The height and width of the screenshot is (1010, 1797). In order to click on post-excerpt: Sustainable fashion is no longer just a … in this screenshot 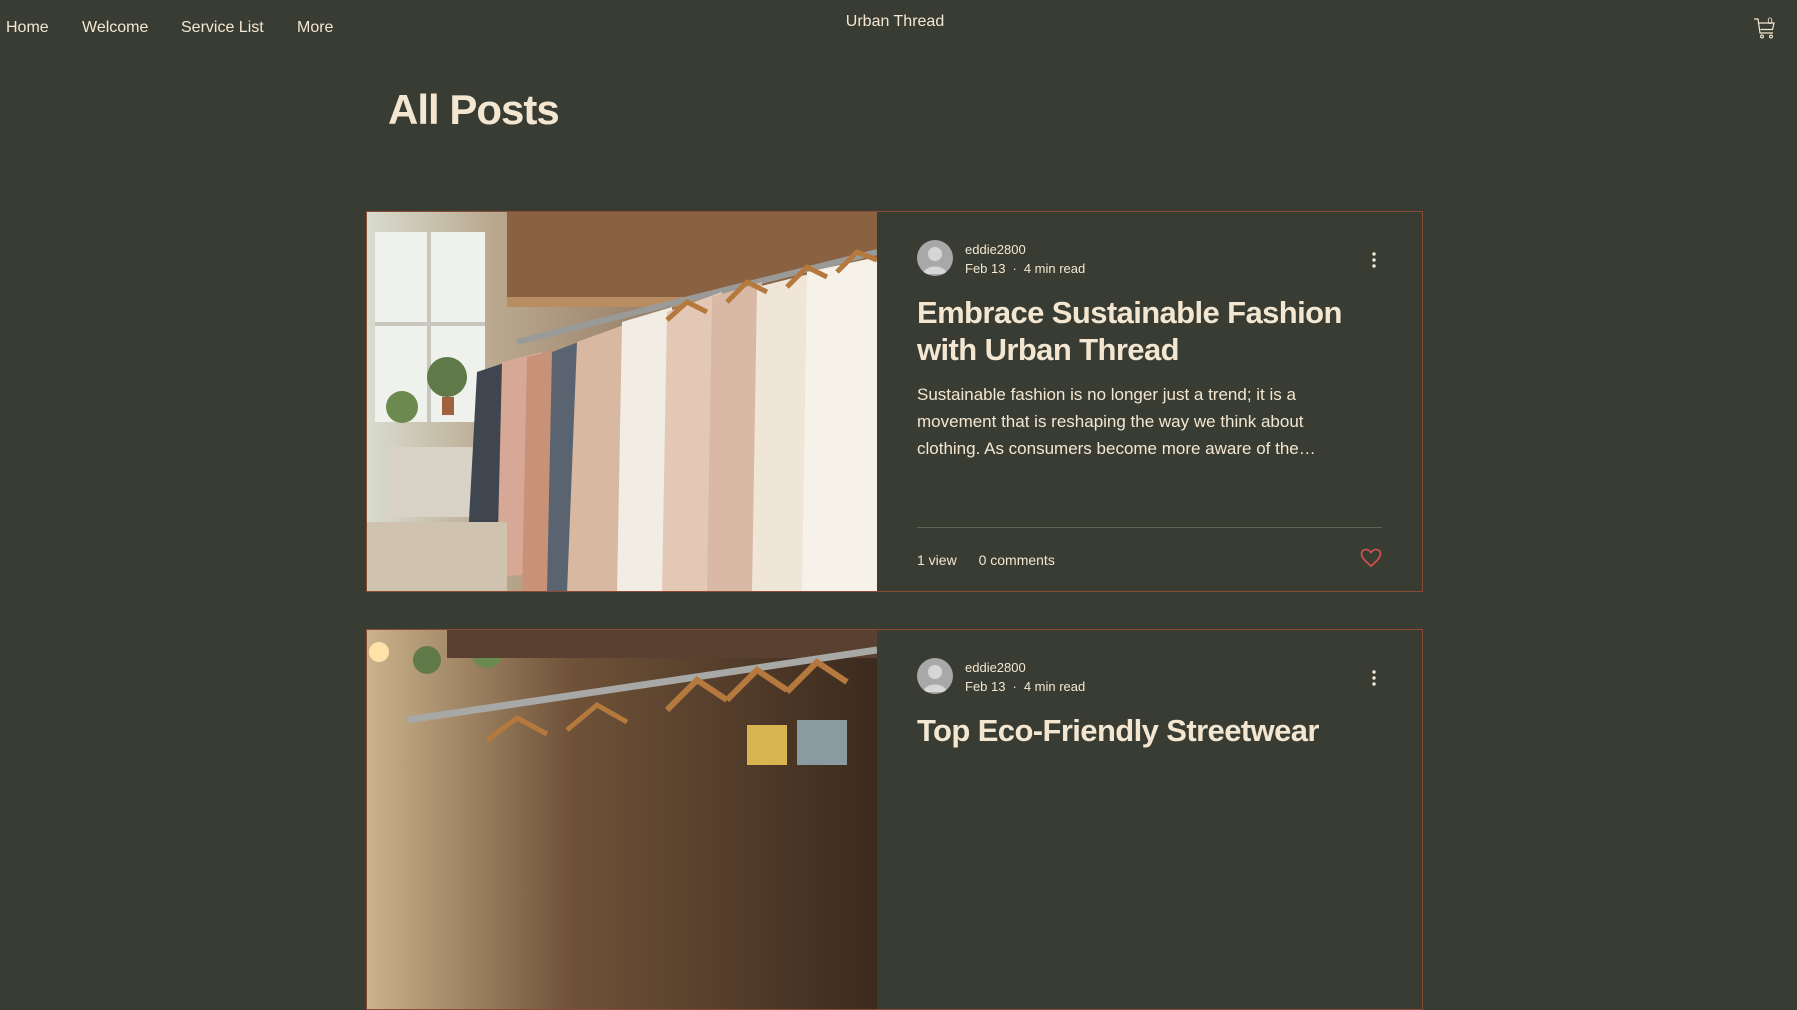, I will do `click(1116, 421)`.